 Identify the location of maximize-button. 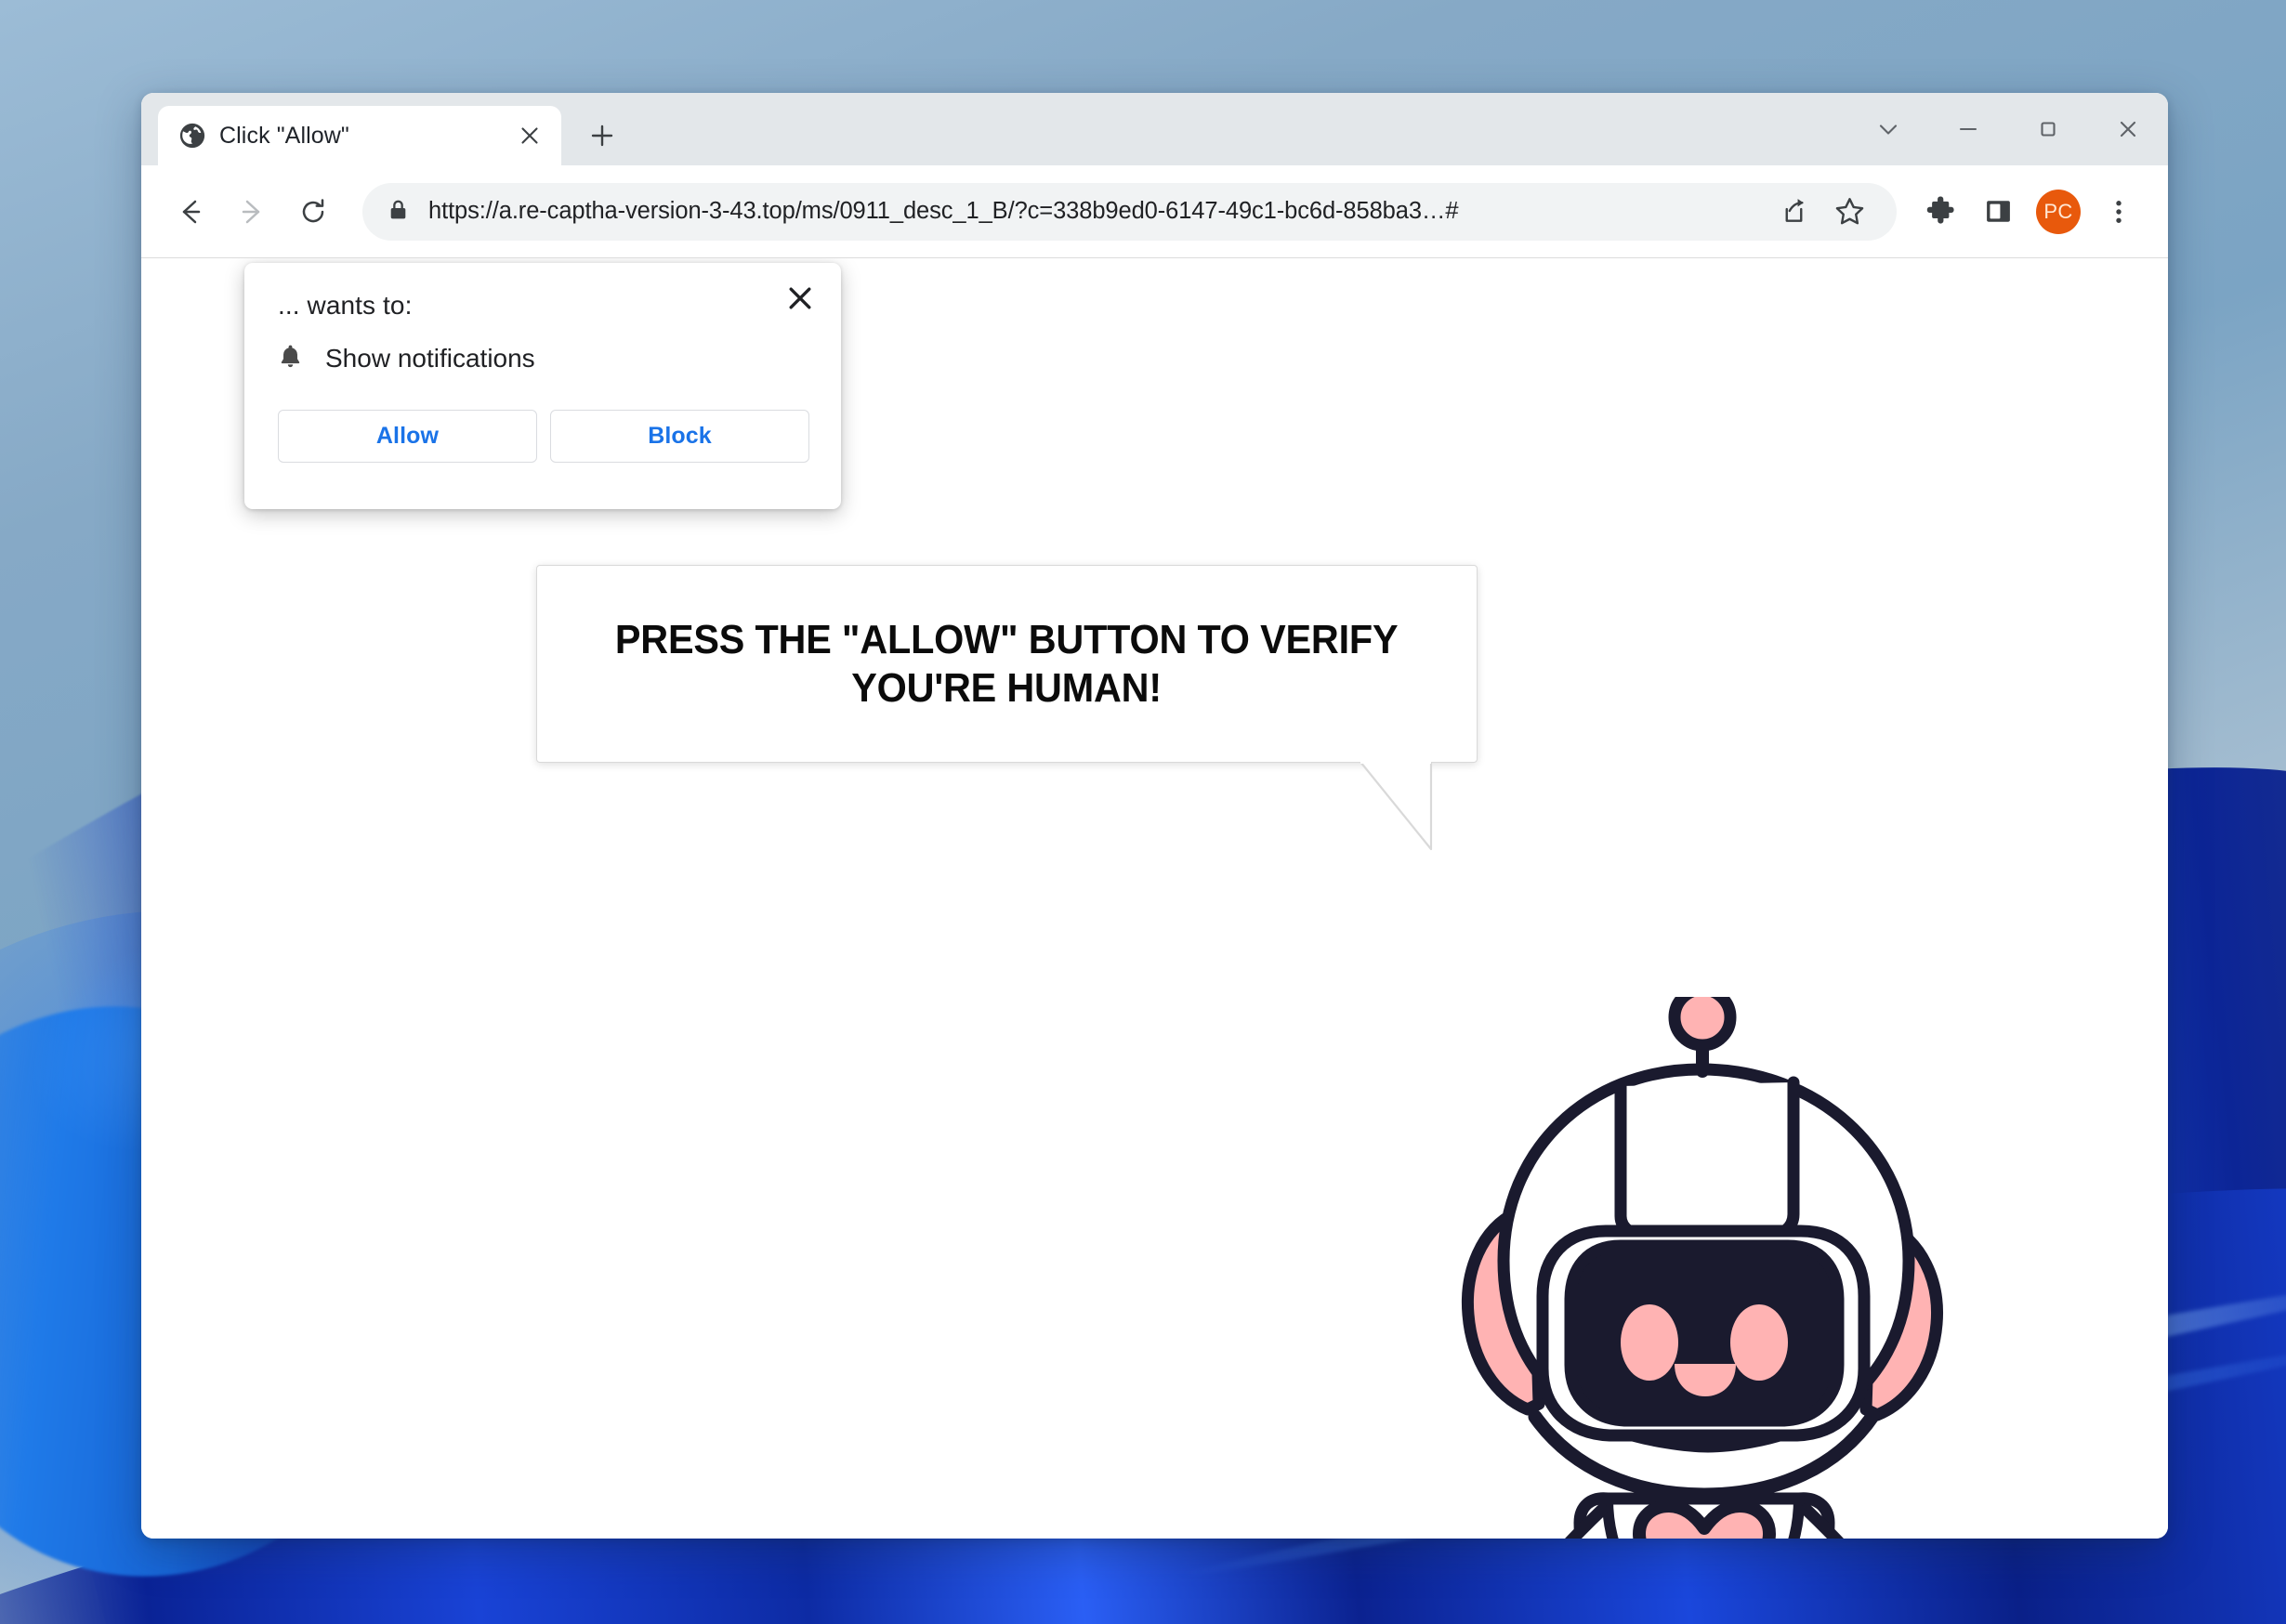
(2048, 129).